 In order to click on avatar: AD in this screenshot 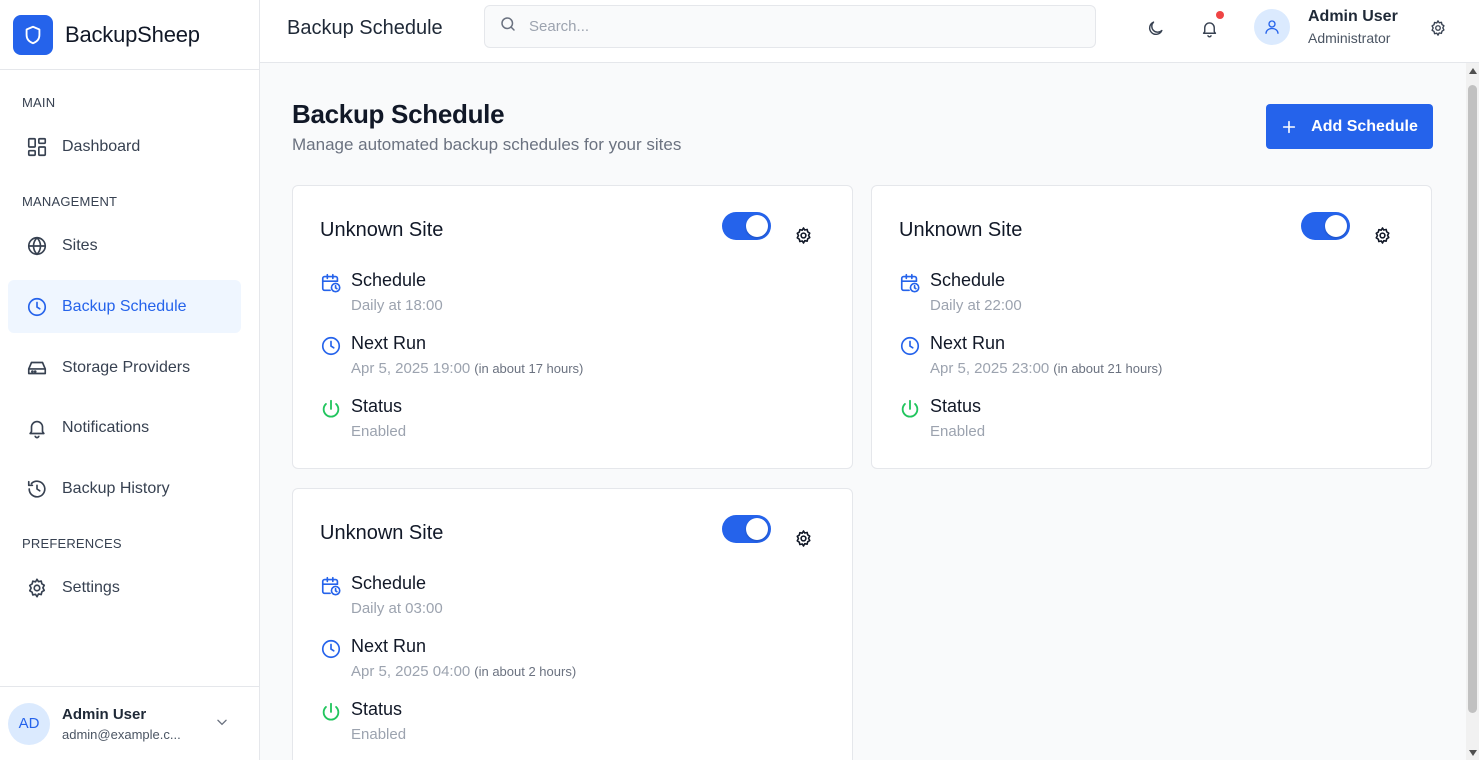, I will do `click(29, 723)`.